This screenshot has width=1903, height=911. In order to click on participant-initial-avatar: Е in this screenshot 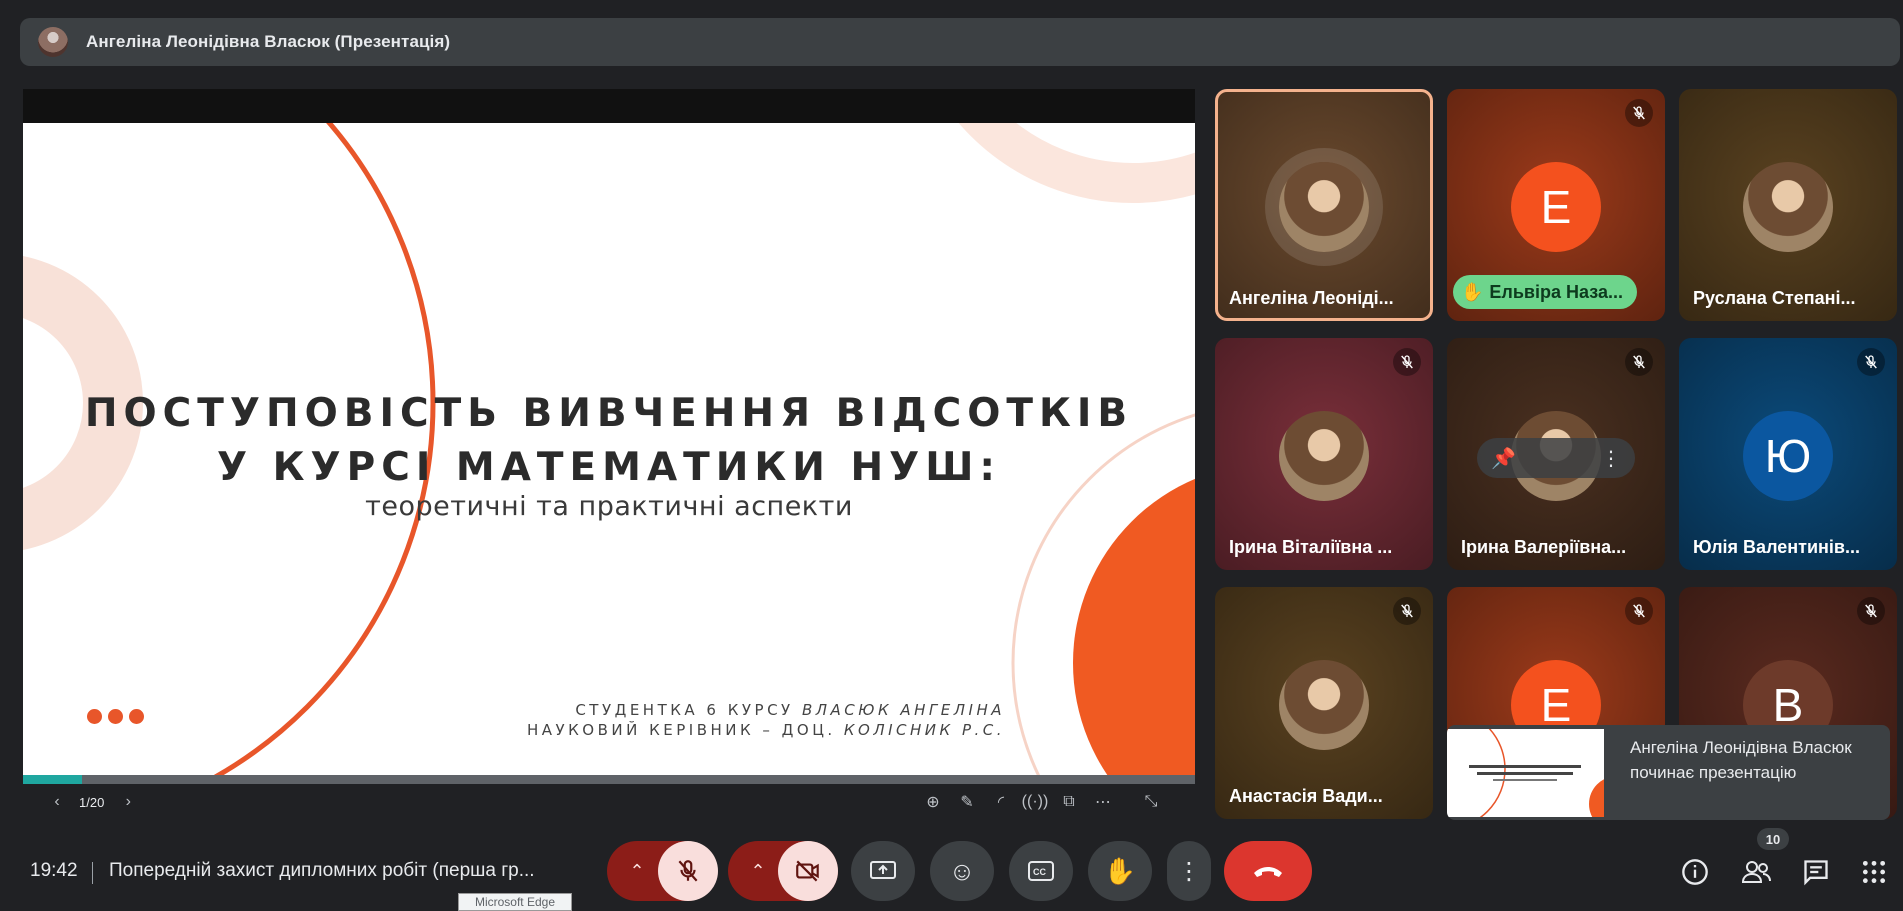, I will do `click(1556, 207)`.